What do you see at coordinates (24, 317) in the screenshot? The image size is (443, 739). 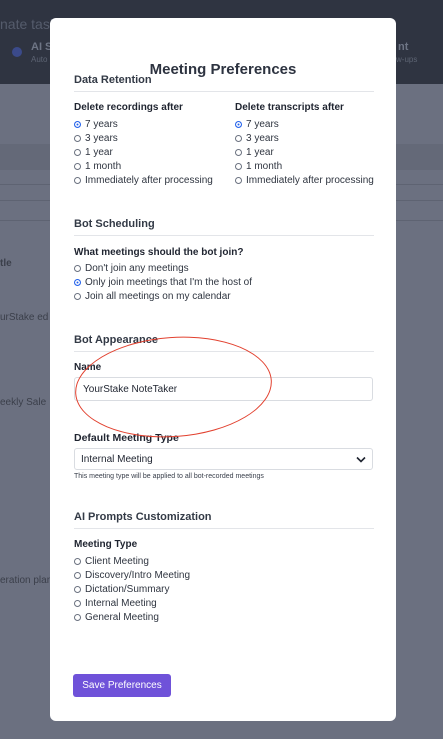 I see `background-row-text: urStake ed` at bounding box center [24, 317].